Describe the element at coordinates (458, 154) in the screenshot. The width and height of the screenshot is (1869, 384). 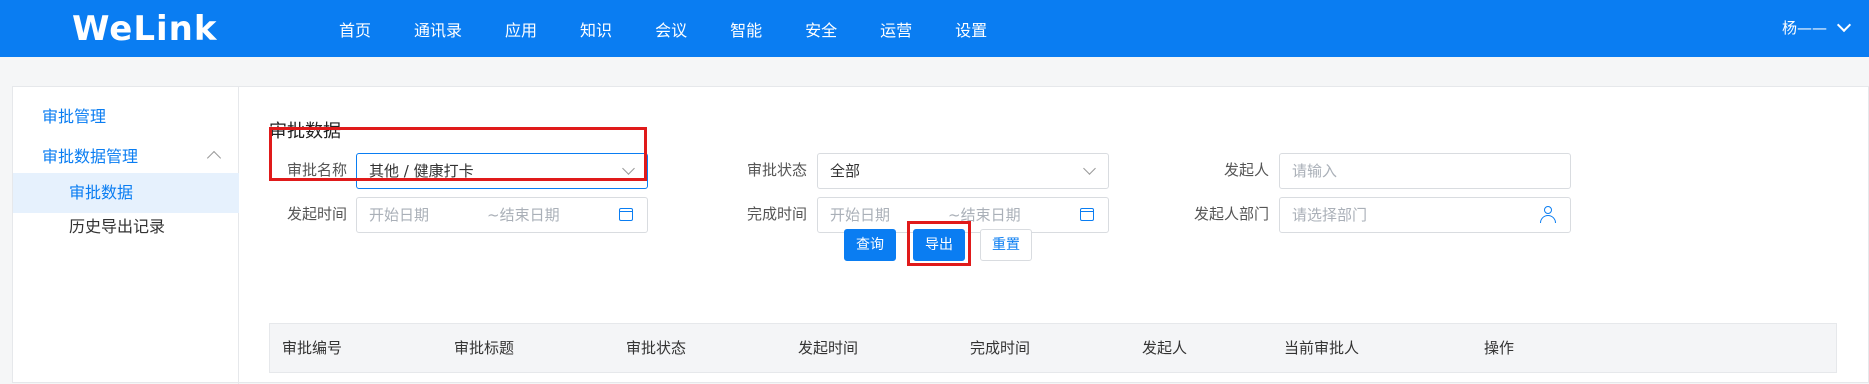
I see `highlight-box-approval-name` at that location.